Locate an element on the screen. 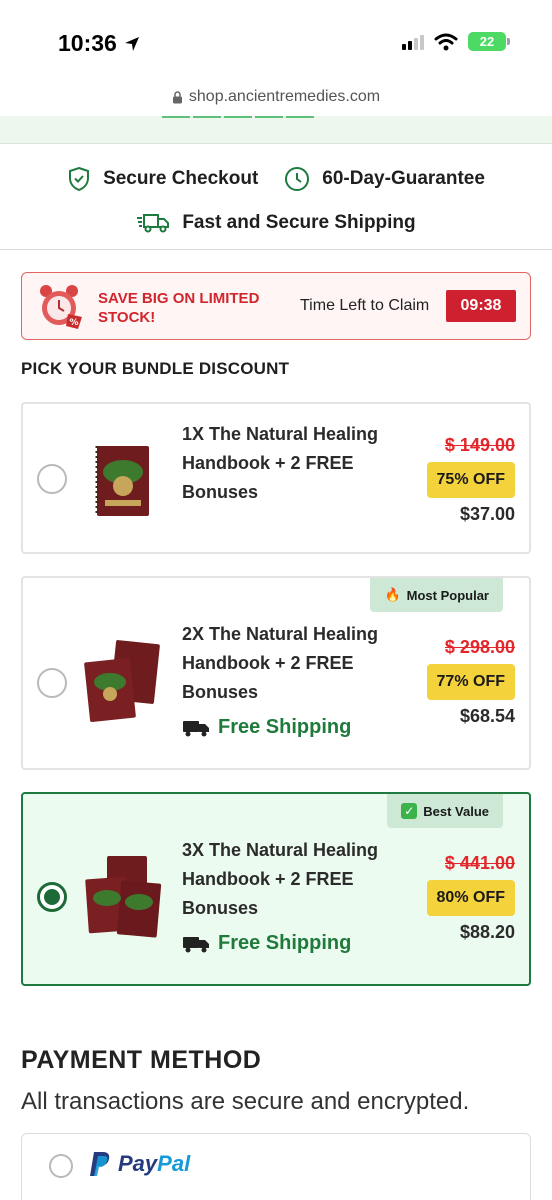 This screenshot has width=552, height=1200. handbook-3x-image is located at coordinates (123, 897).